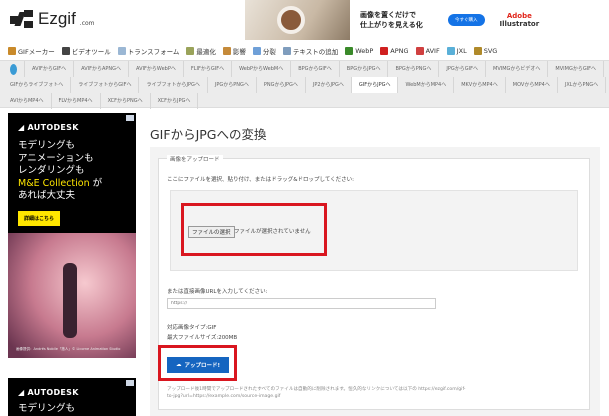 The height and width of the screenshot is (416, 609). What do you see at coordinates (414, 69) in the screenshot?
I see `tab: BPGからPNGへ` at bounding box center [414, 69].